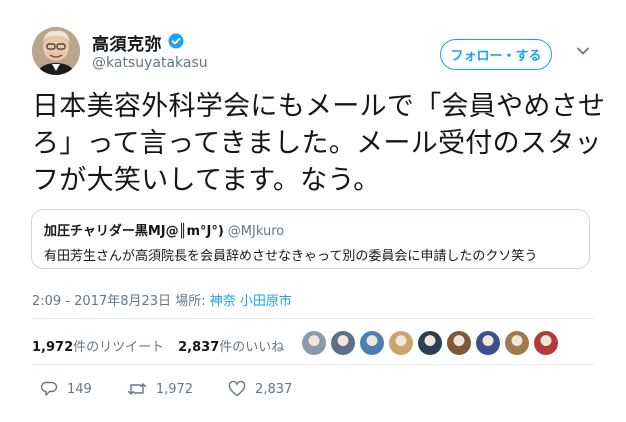 This screenshot has width=626, height=422. I want to click on avatar, so click(56, 51).